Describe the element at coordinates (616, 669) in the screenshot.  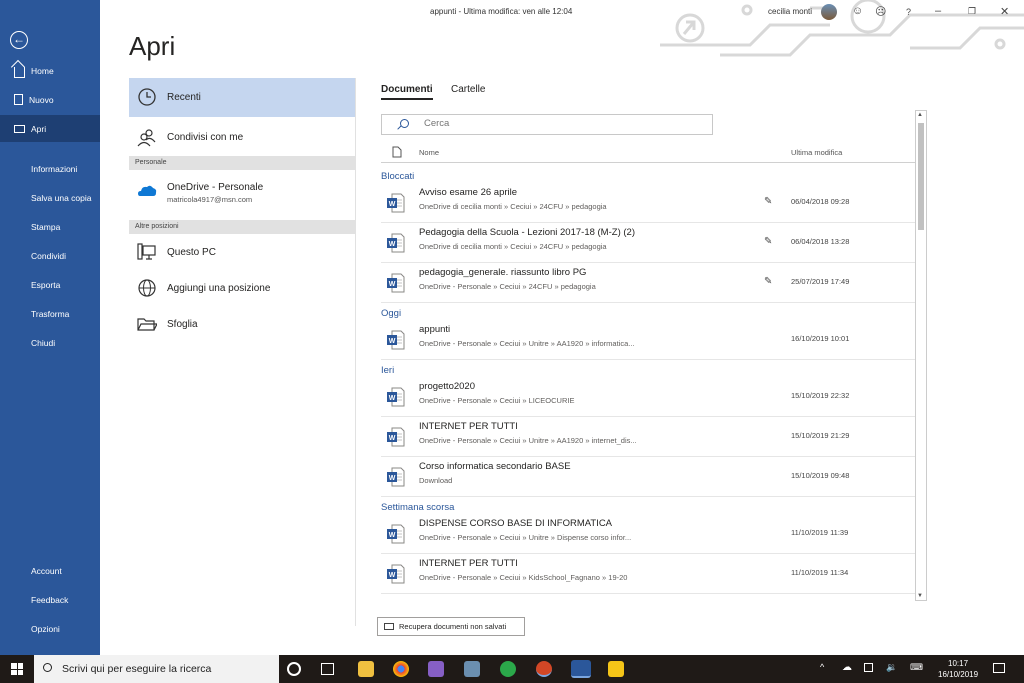
I see `sticky-notes-icon` at that location.